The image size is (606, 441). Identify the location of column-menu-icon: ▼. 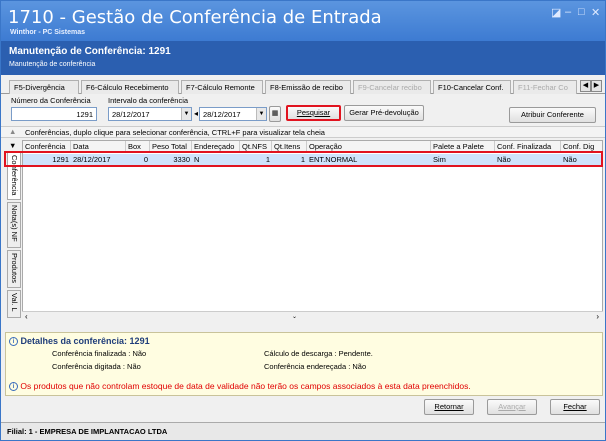
(12, 145).